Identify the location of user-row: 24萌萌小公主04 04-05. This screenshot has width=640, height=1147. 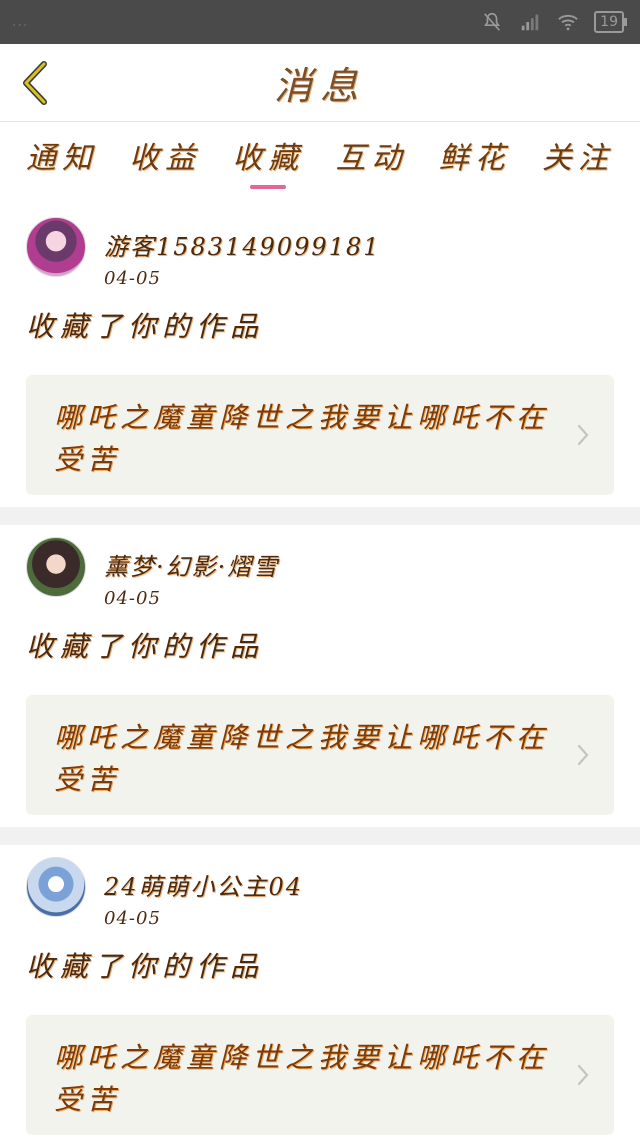
(320, 891).